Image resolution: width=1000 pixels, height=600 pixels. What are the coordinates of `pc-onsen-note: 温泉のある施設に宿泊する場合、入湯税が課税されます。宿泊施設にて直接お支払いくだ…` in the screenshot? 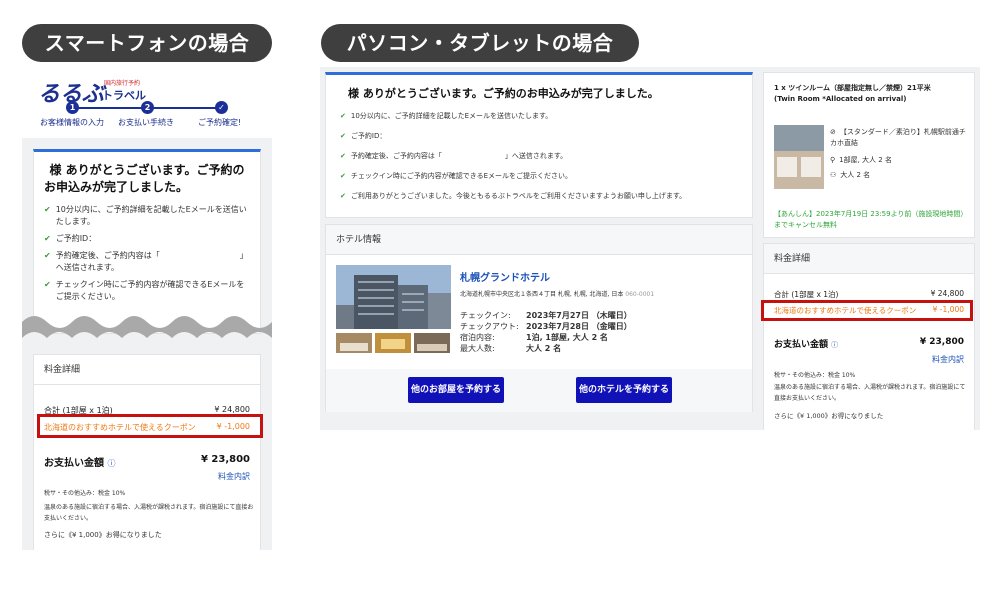 It's located at (870, 393).